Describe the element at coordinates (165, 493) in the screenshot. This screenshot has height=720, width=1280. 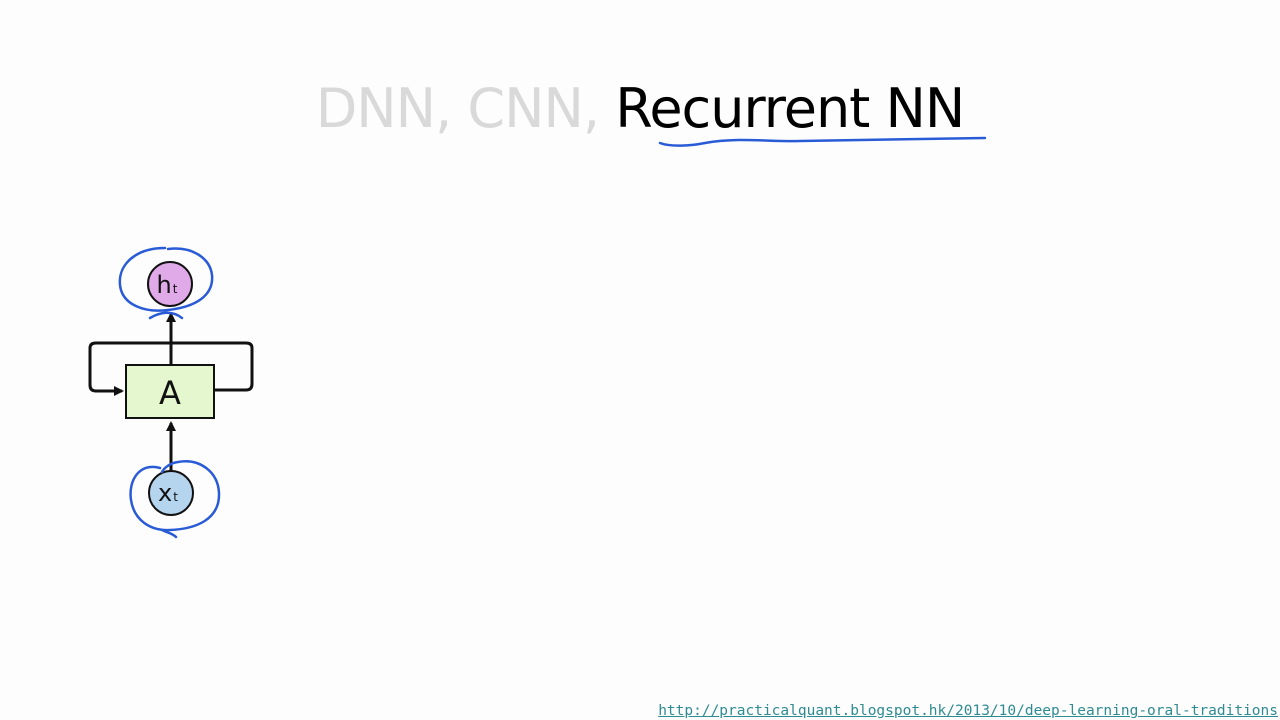
I see `input-node-letter: x` at that location.